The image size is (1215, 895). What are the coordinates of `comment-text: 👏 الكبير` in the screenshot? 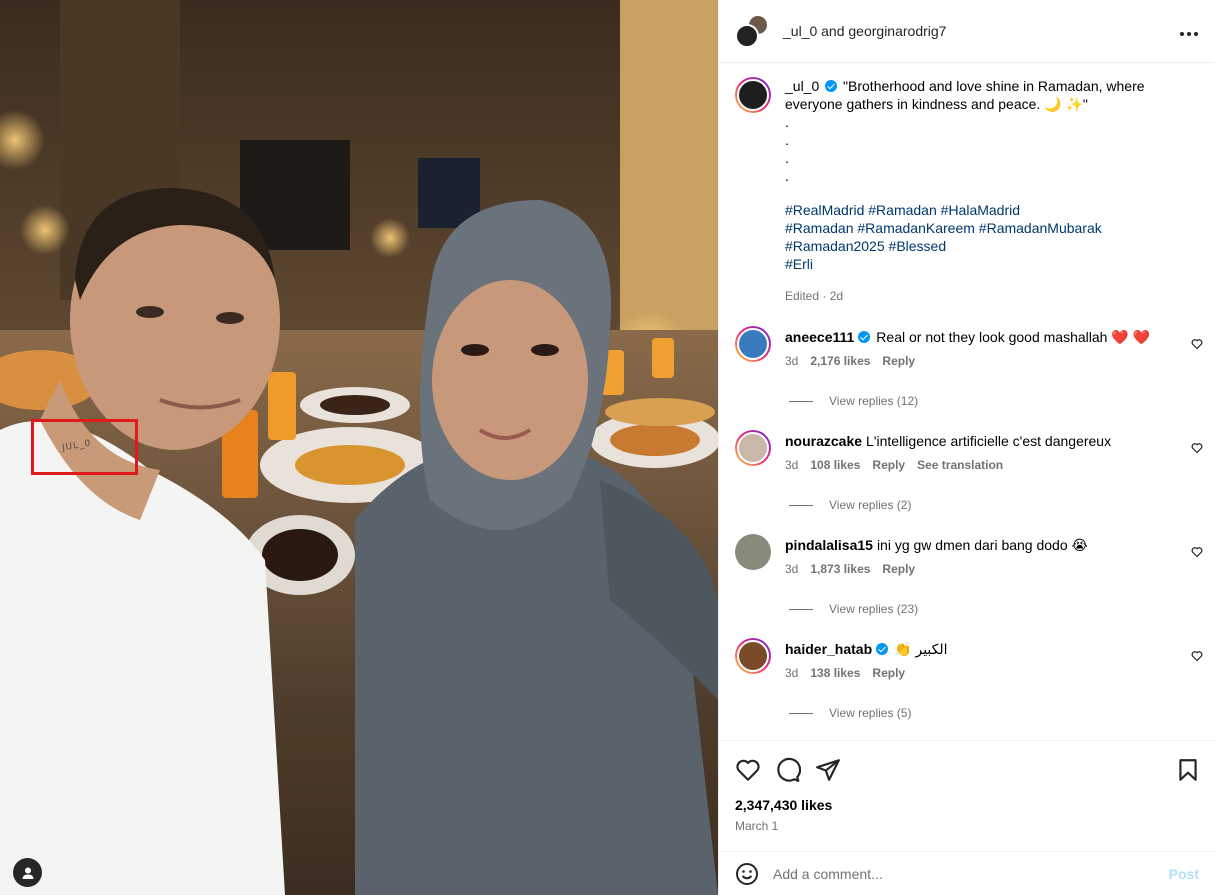 It's located at (921, 649).